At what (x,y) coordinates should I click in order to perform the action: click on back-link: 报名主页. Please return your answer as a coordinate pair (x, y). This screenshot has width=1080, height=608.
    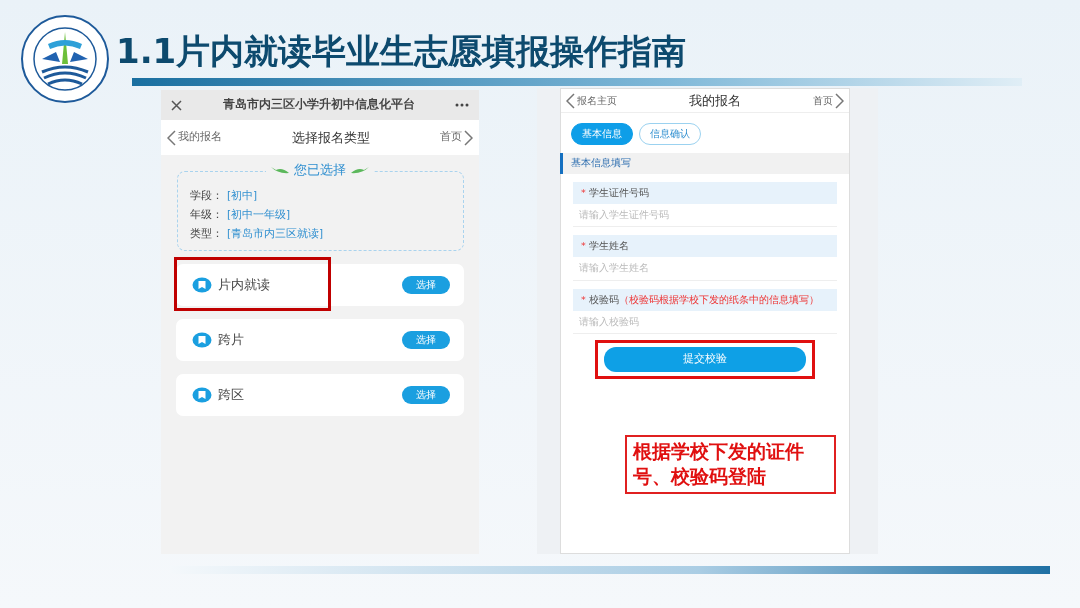
    Looking at the image, I should click on (591, 100).